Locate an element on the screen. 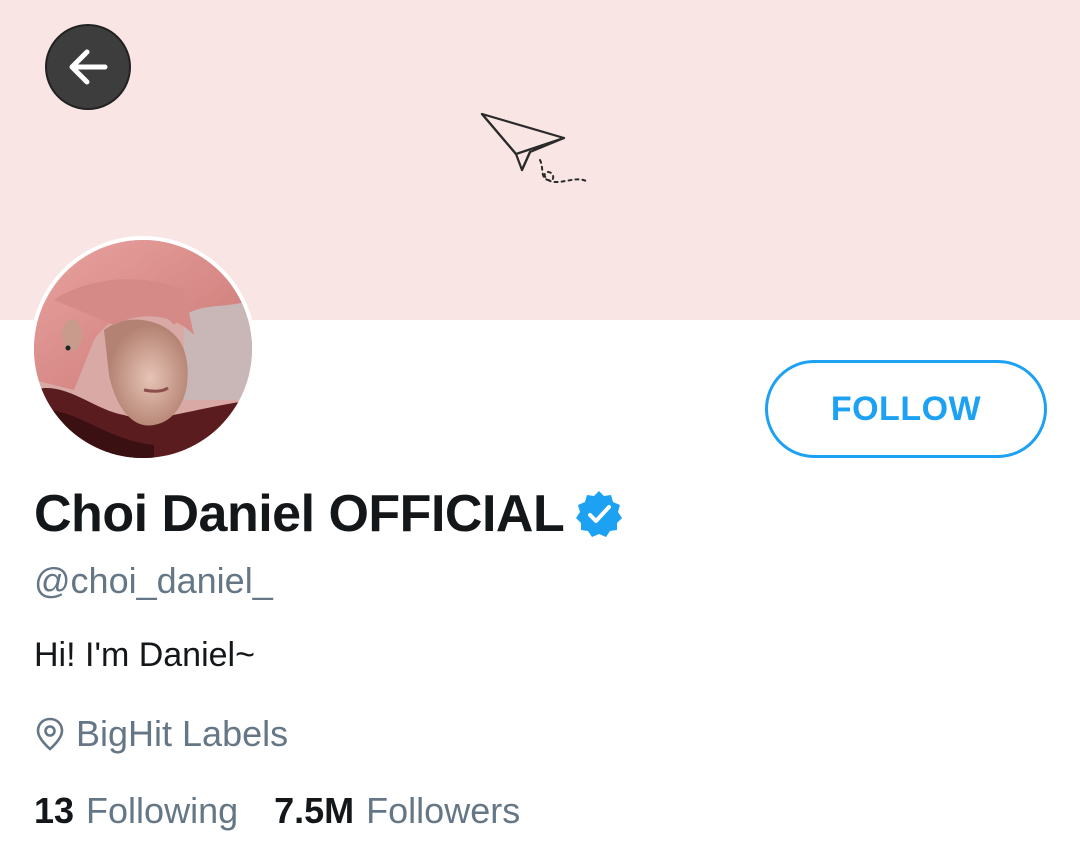  paper-plane-icon is located at coordinates (534, 148).